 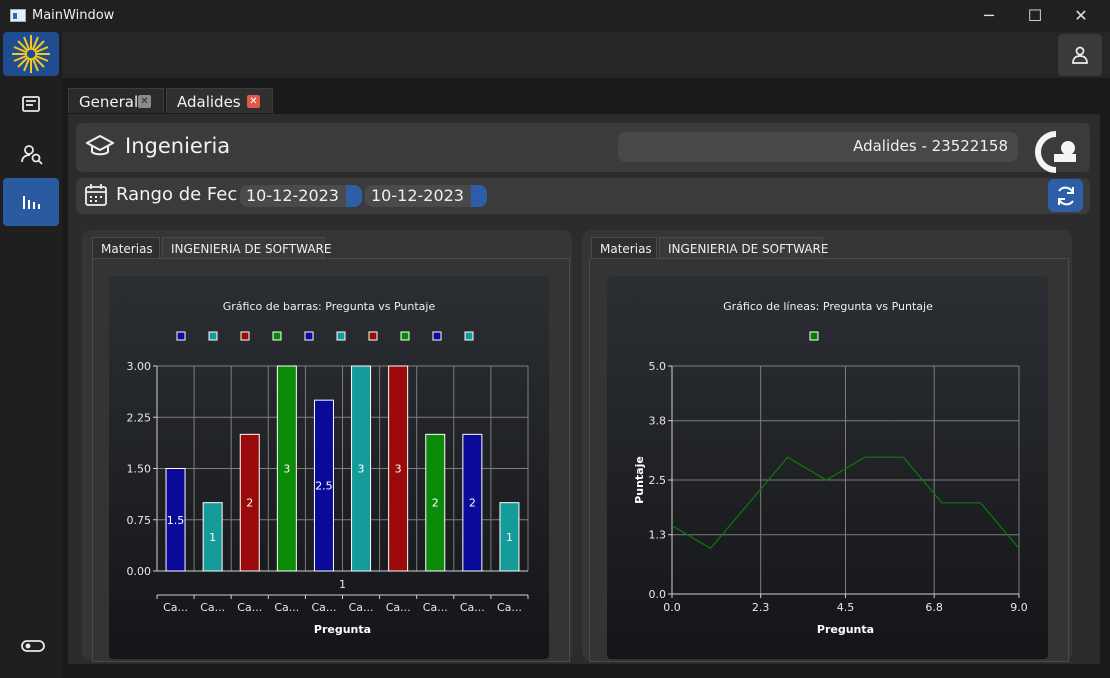 What do you see at coordinates (18, 15) in the screenshot?
I see `app-icon` at bounding box center [18, 15].